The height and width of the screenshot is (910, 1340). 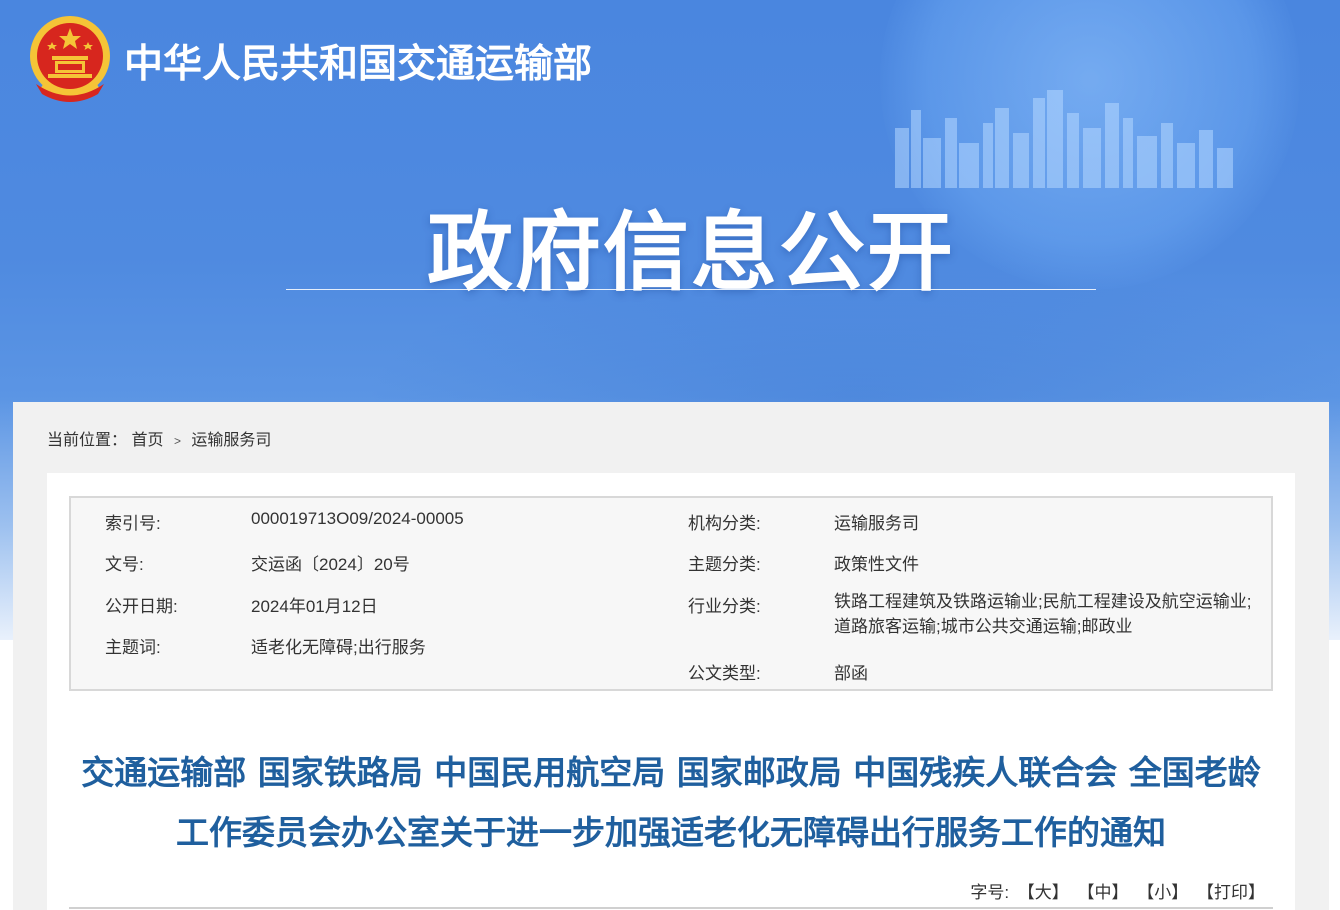 I want to click on topic-category-value: 政策性文件, so click(x=876, y=564).